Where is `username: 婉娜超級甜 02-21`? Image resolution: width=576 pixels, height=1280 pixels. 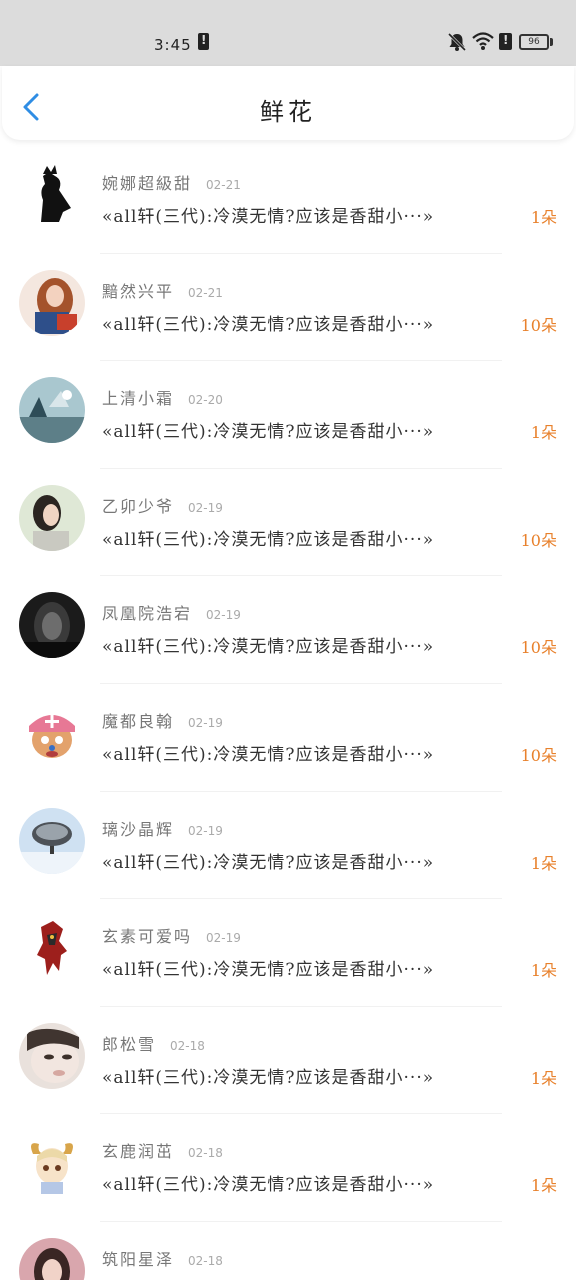 username: 婉娜超級甜 02-21 is located at coordinates (171, 182).